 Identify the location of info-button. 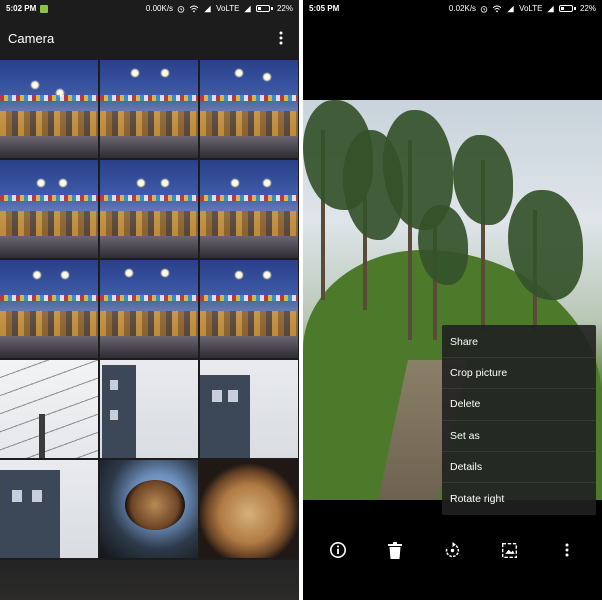
(338, 550).